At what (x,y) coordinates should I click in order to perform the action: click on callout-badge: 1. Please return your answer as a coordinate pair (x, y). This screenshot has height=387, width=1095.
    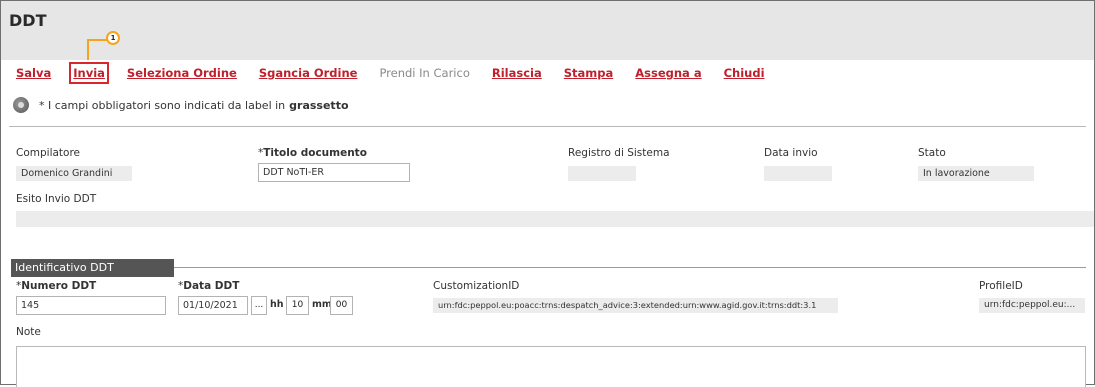
    Looking at the image, I should click on (113, 38).